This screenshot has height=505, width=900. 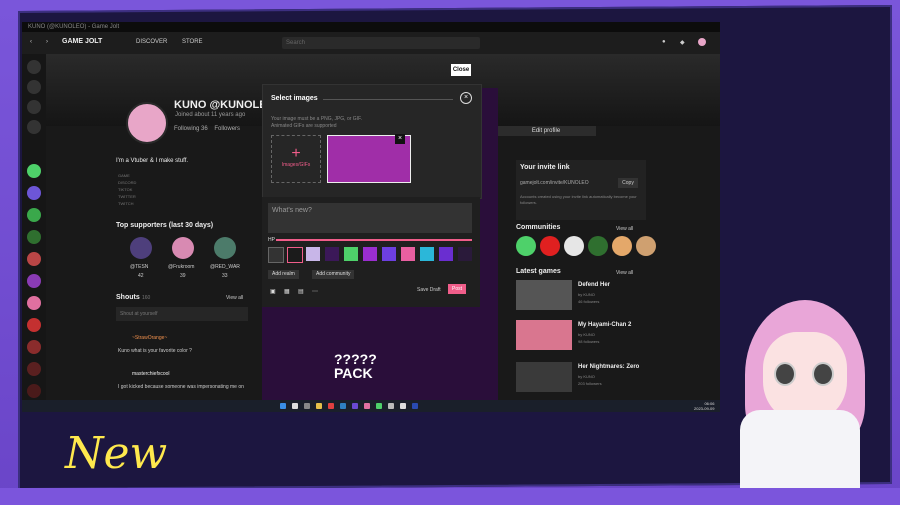 What do you see at coordinates (149, 338) in the screenshot?
I see `shout-author-1: ~StrawOrange~` at bounding box center [149, 338].